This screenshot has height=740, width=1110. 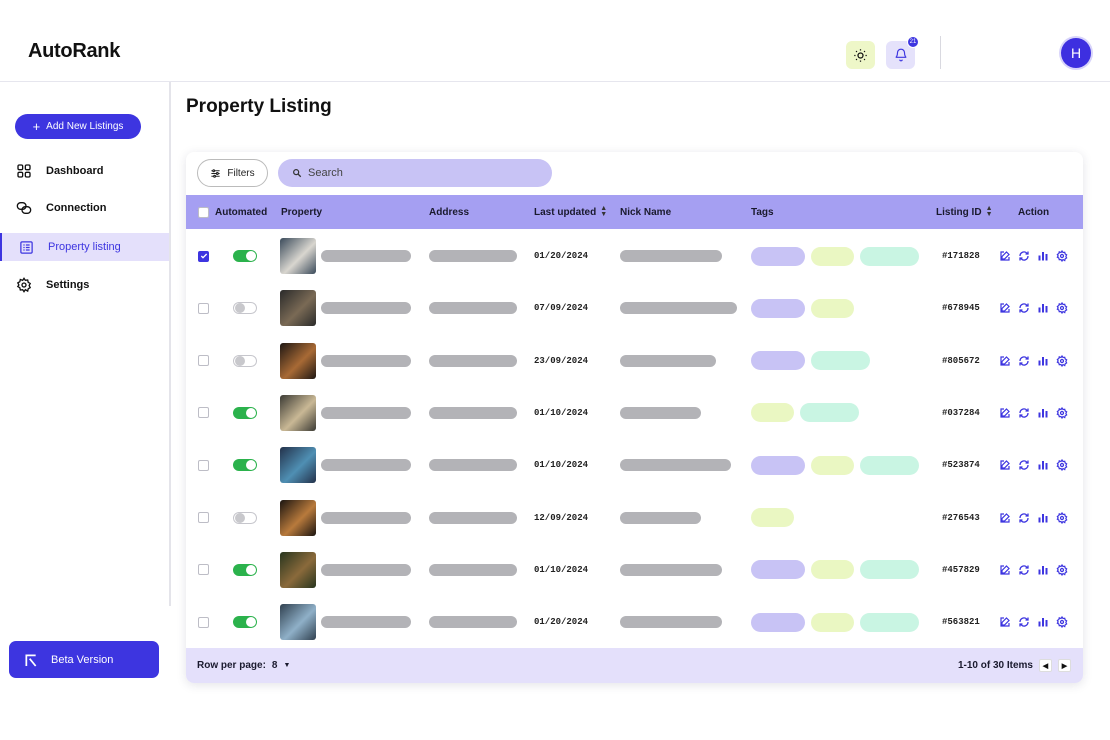 What do you see at coordinates (84, 659) in the screenshot?
I see `beta-version-button: Beta Version` at bounding box center [84, 659].